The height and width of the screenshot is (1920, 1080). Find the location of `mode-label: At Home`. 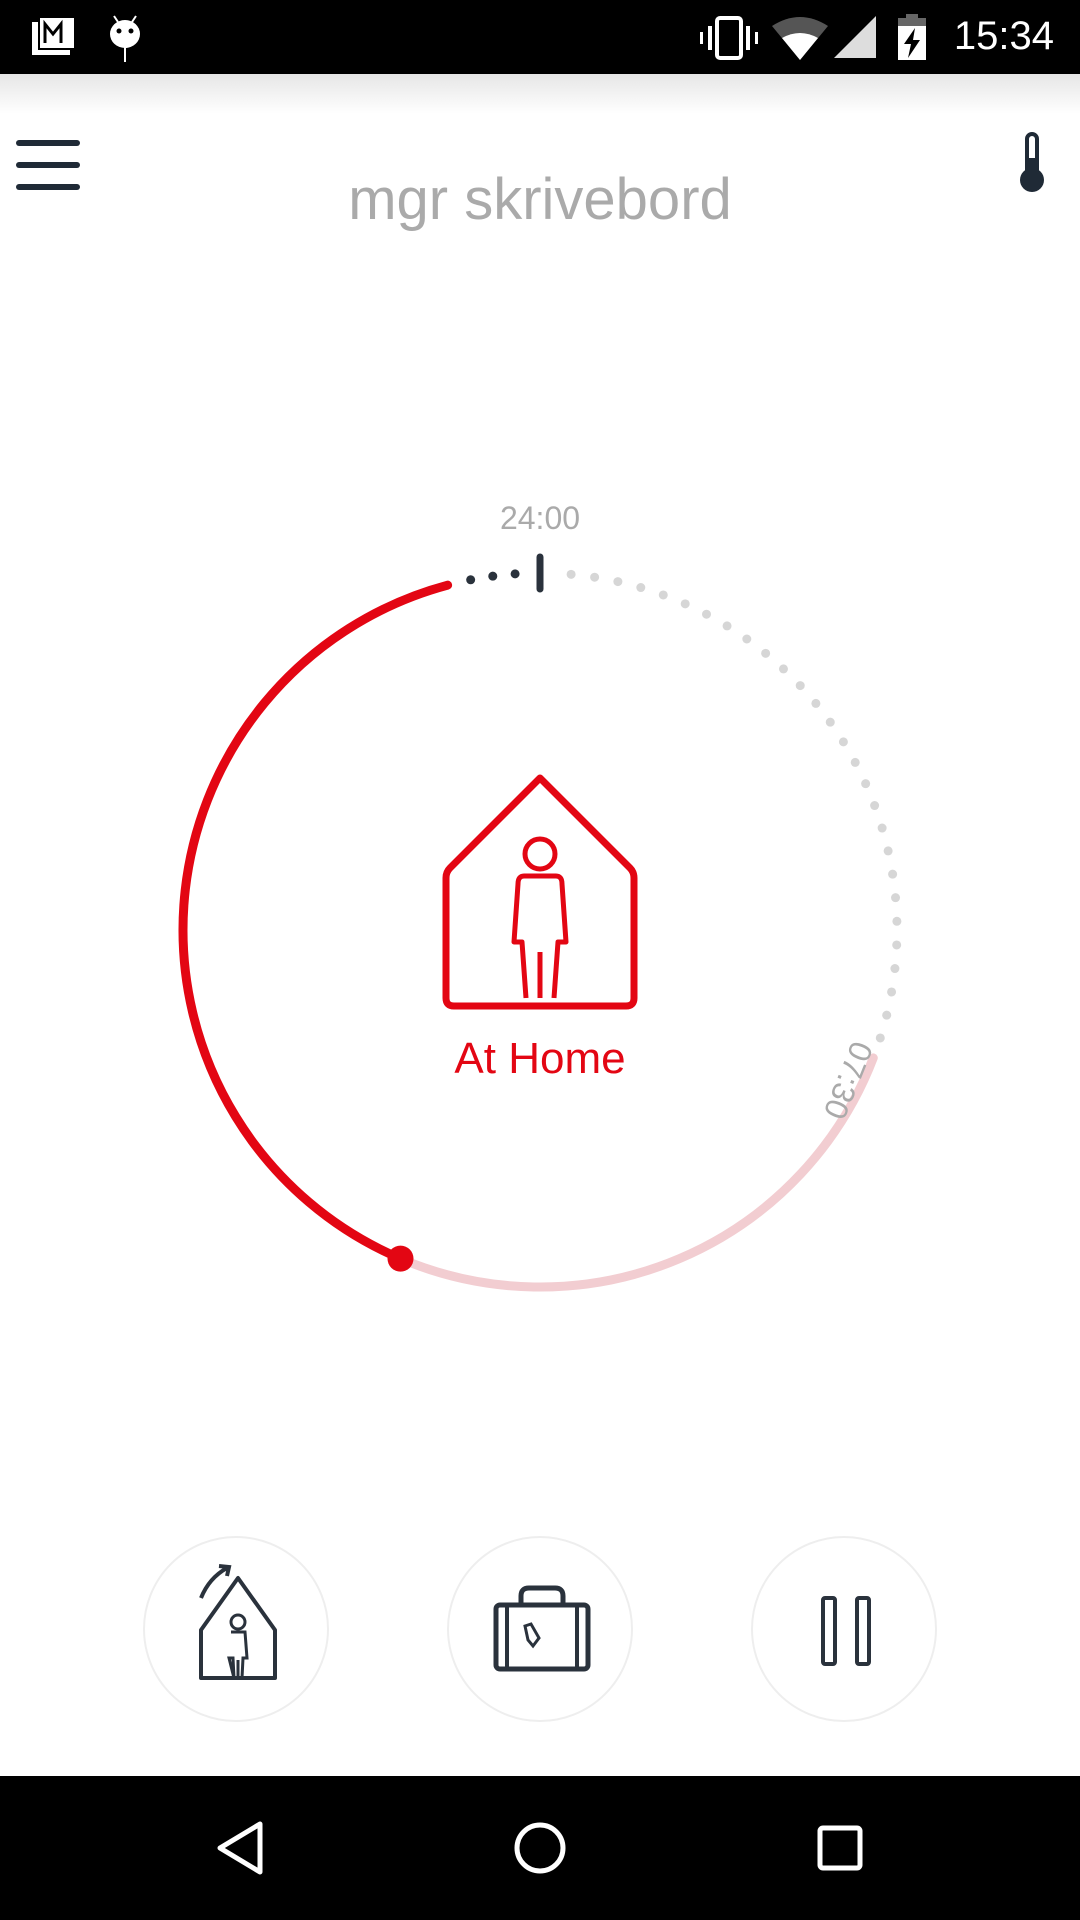

mode-label: At Home is located at coordinates (540, 1058).